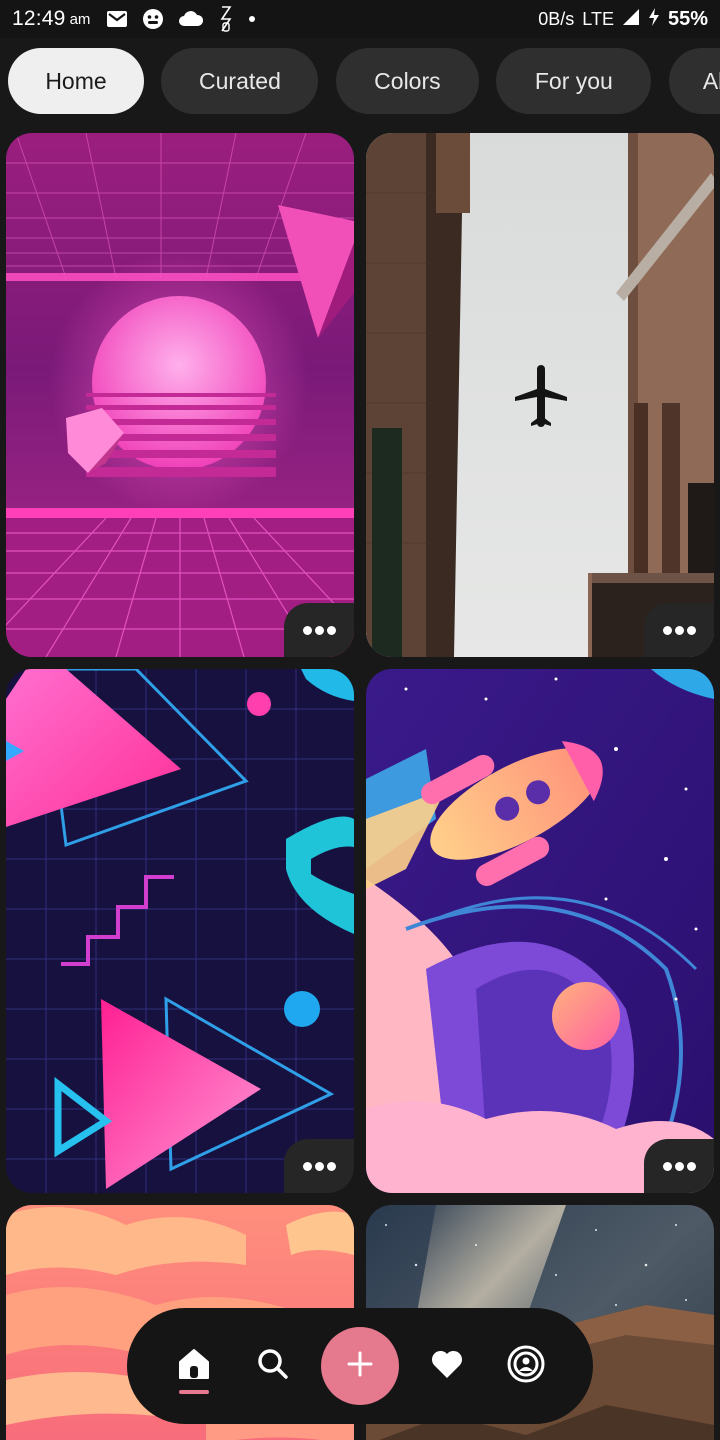 Image resolution: width=720 pixels, height=1440 pixels. What do you see at coordinates (240, 81) in the screenshot?
I see `chip-curated: Curated` at bounding box center [240, 81].